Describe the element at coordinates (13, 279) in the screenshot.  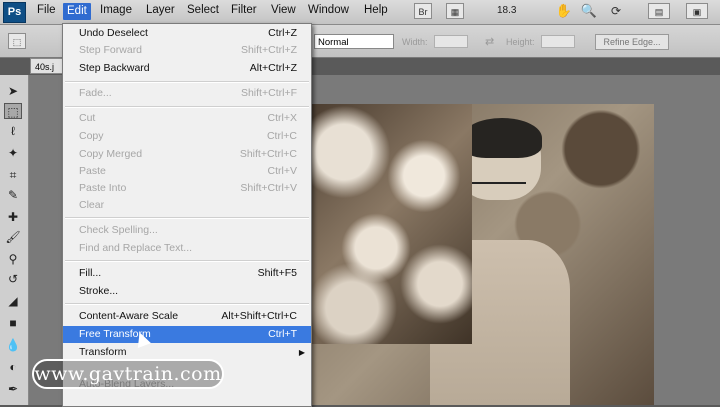
I see `history-brush-icon: ↺` at that location.